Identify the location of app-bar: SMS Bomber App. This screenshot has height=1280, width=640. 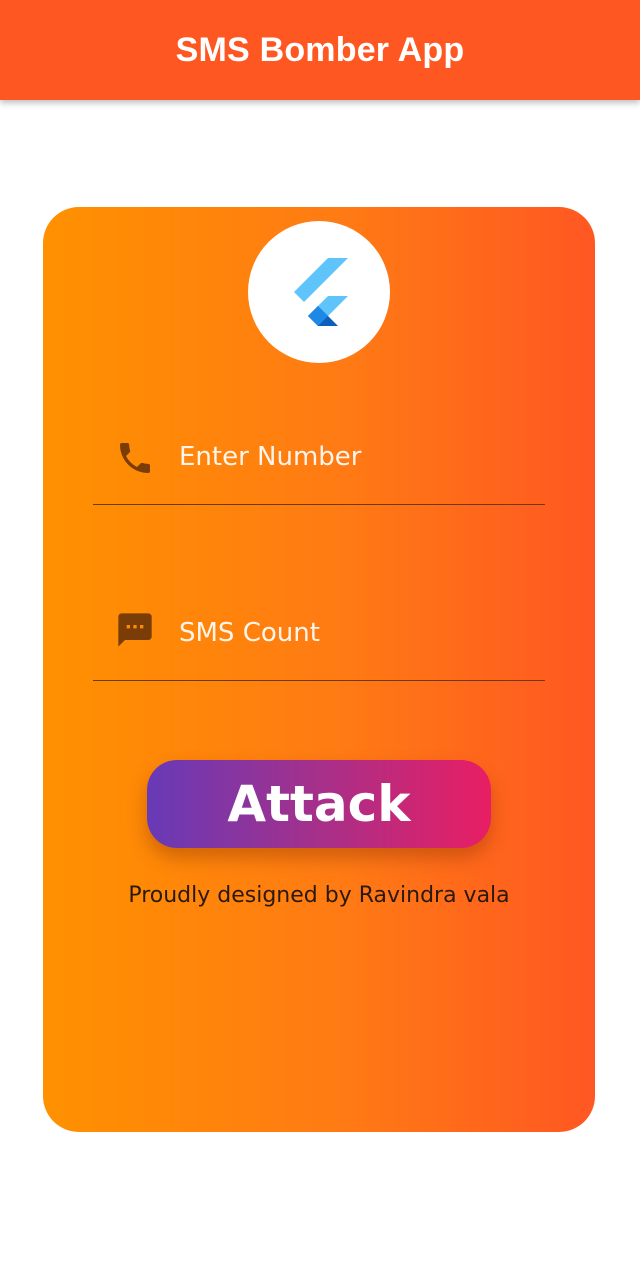
(320, 50).